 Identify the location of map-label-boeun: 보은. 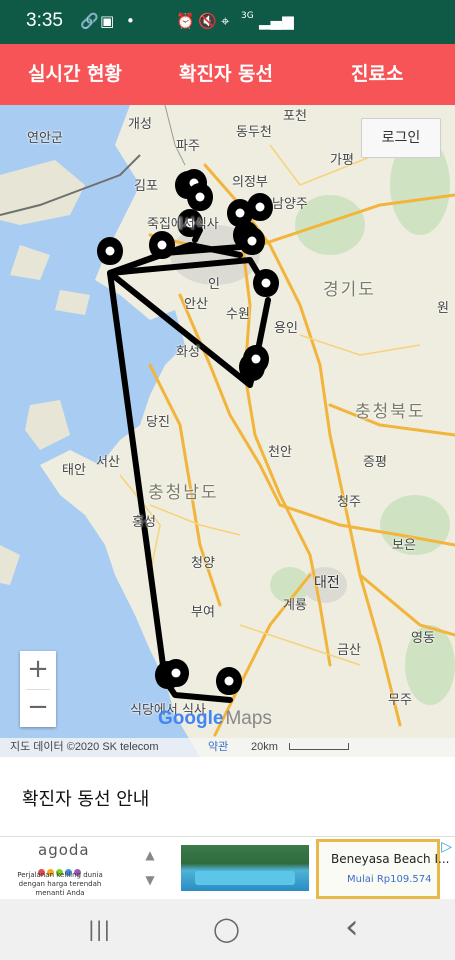
(404, 545).